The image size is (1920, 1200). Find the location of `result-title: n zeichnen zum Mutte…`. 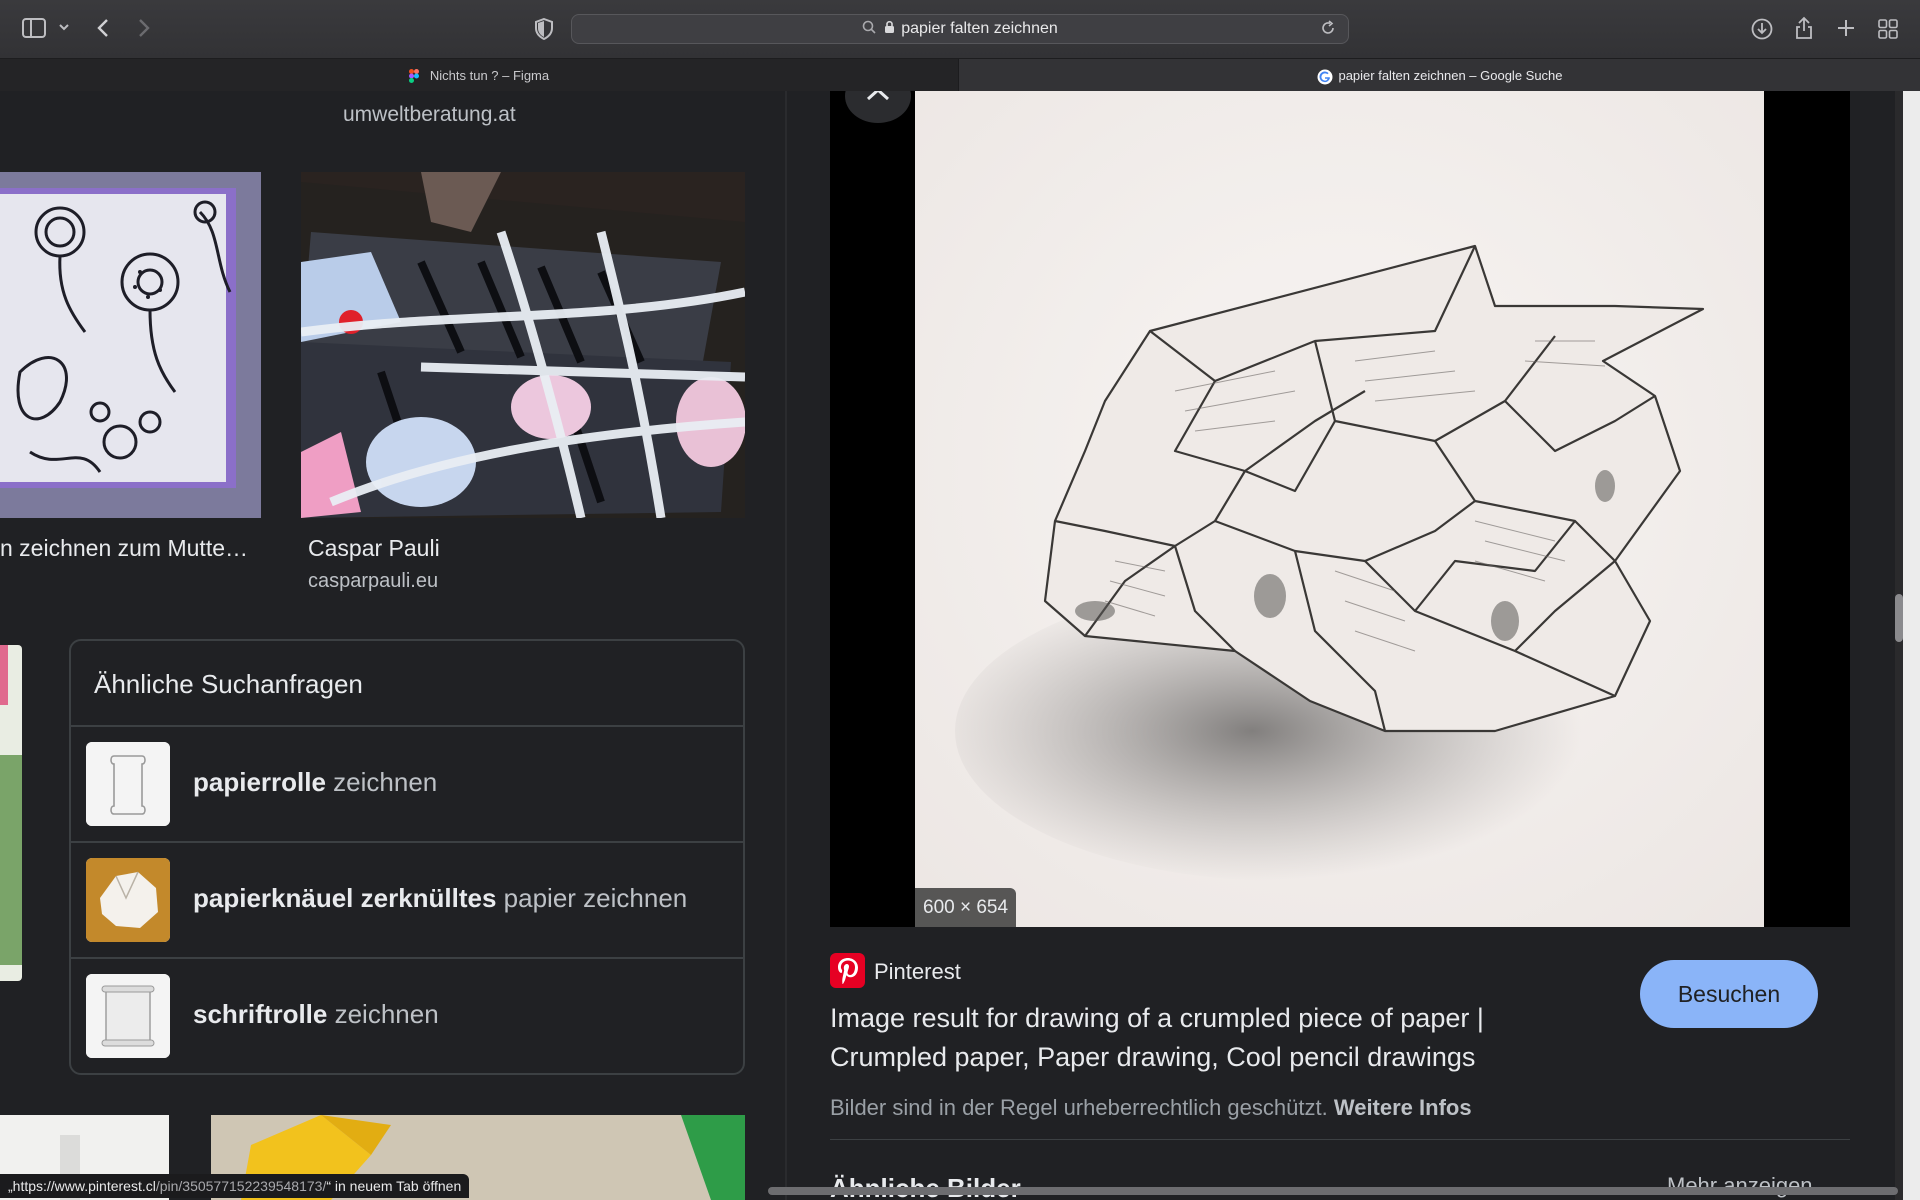

result-title: n zeichnen zum Mutte… is located at coordinates (124, 548).